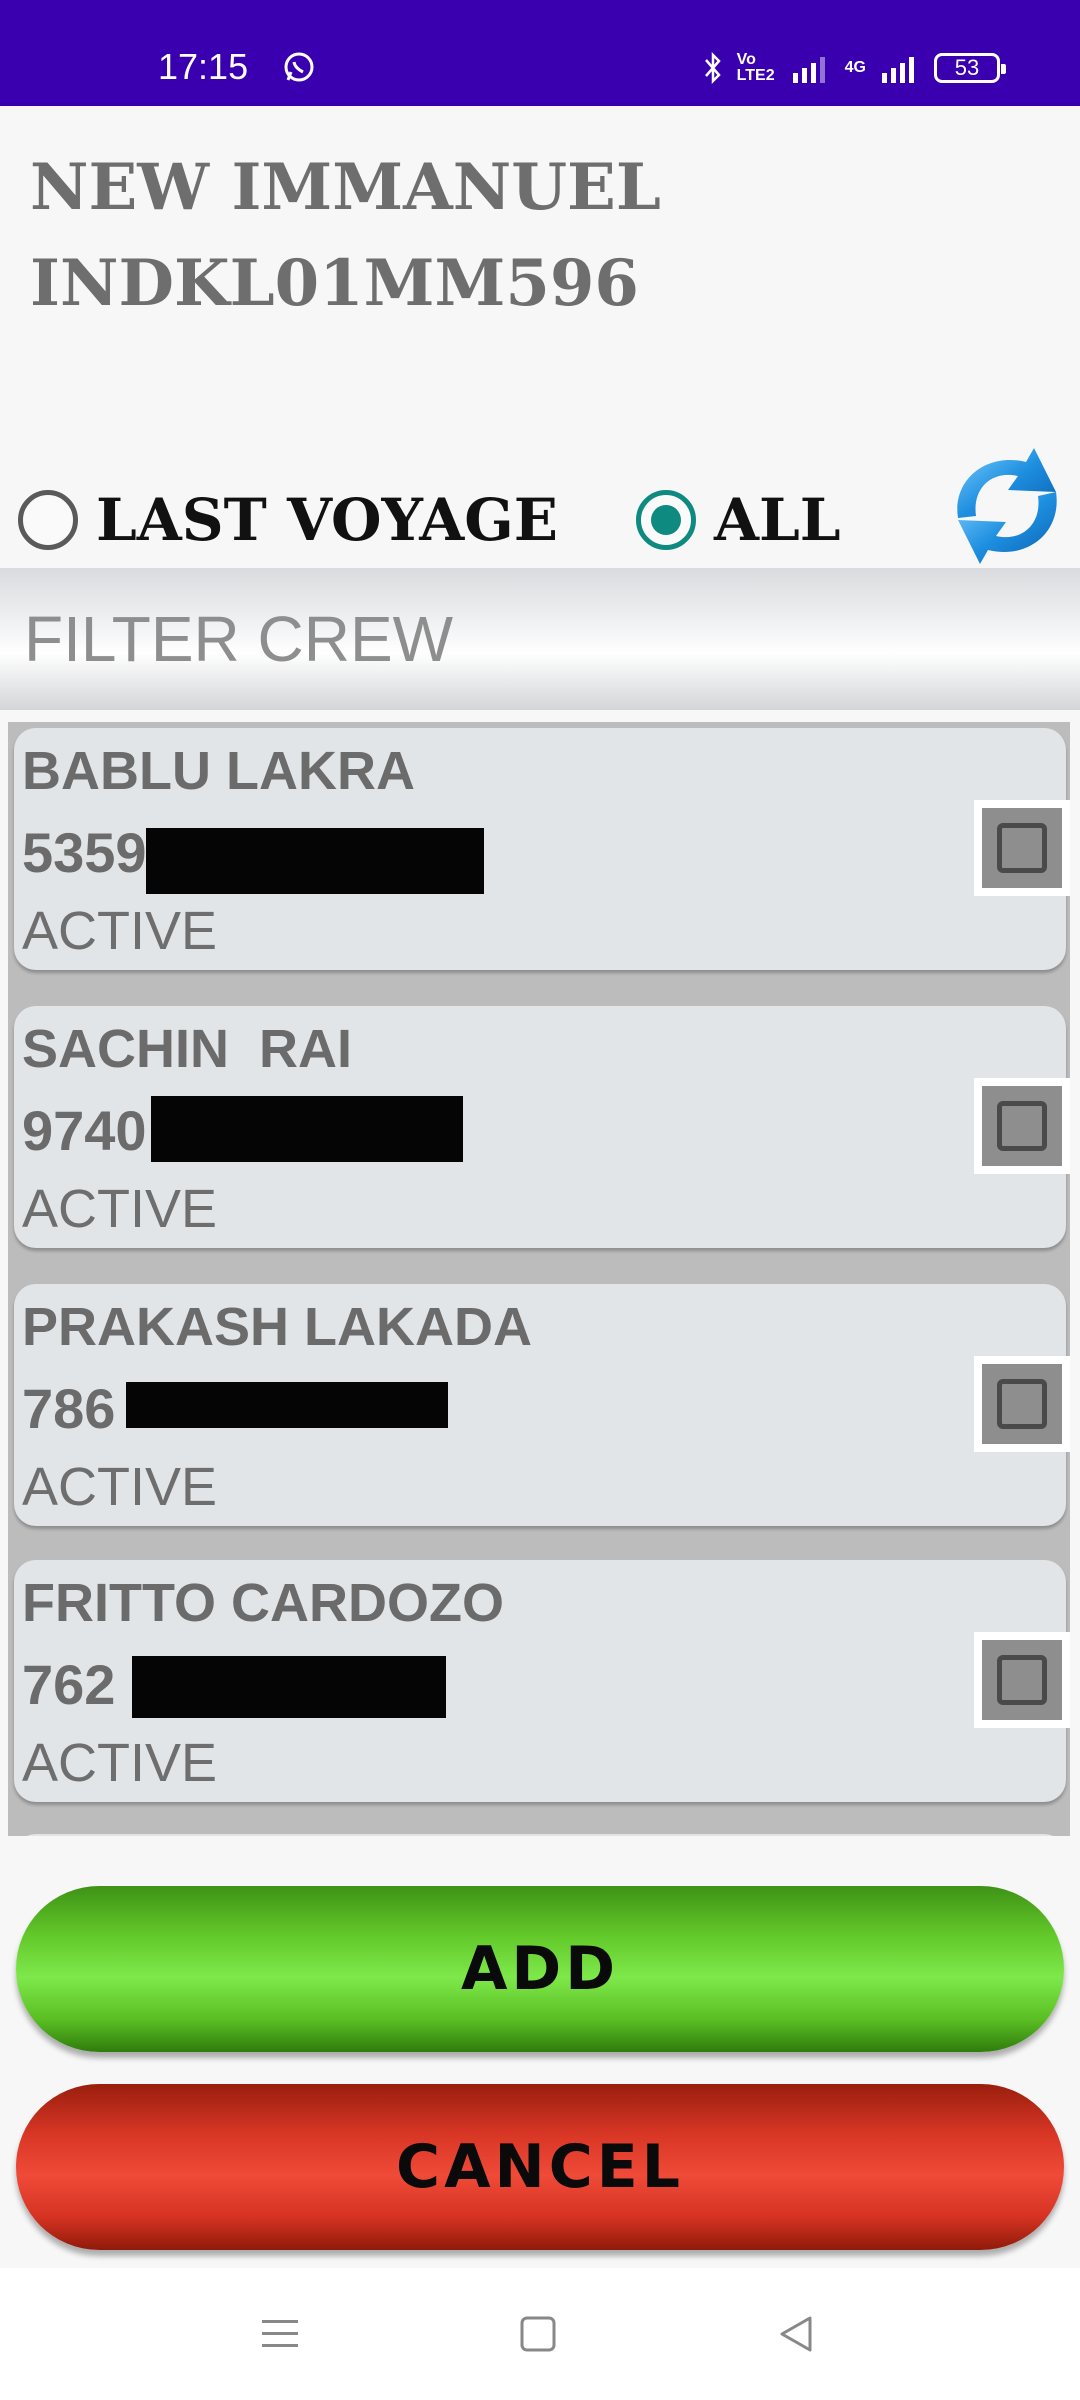  I want to click on crew-card: BABLU LAKRA 5359 ACTIVE, so click(542, 849).